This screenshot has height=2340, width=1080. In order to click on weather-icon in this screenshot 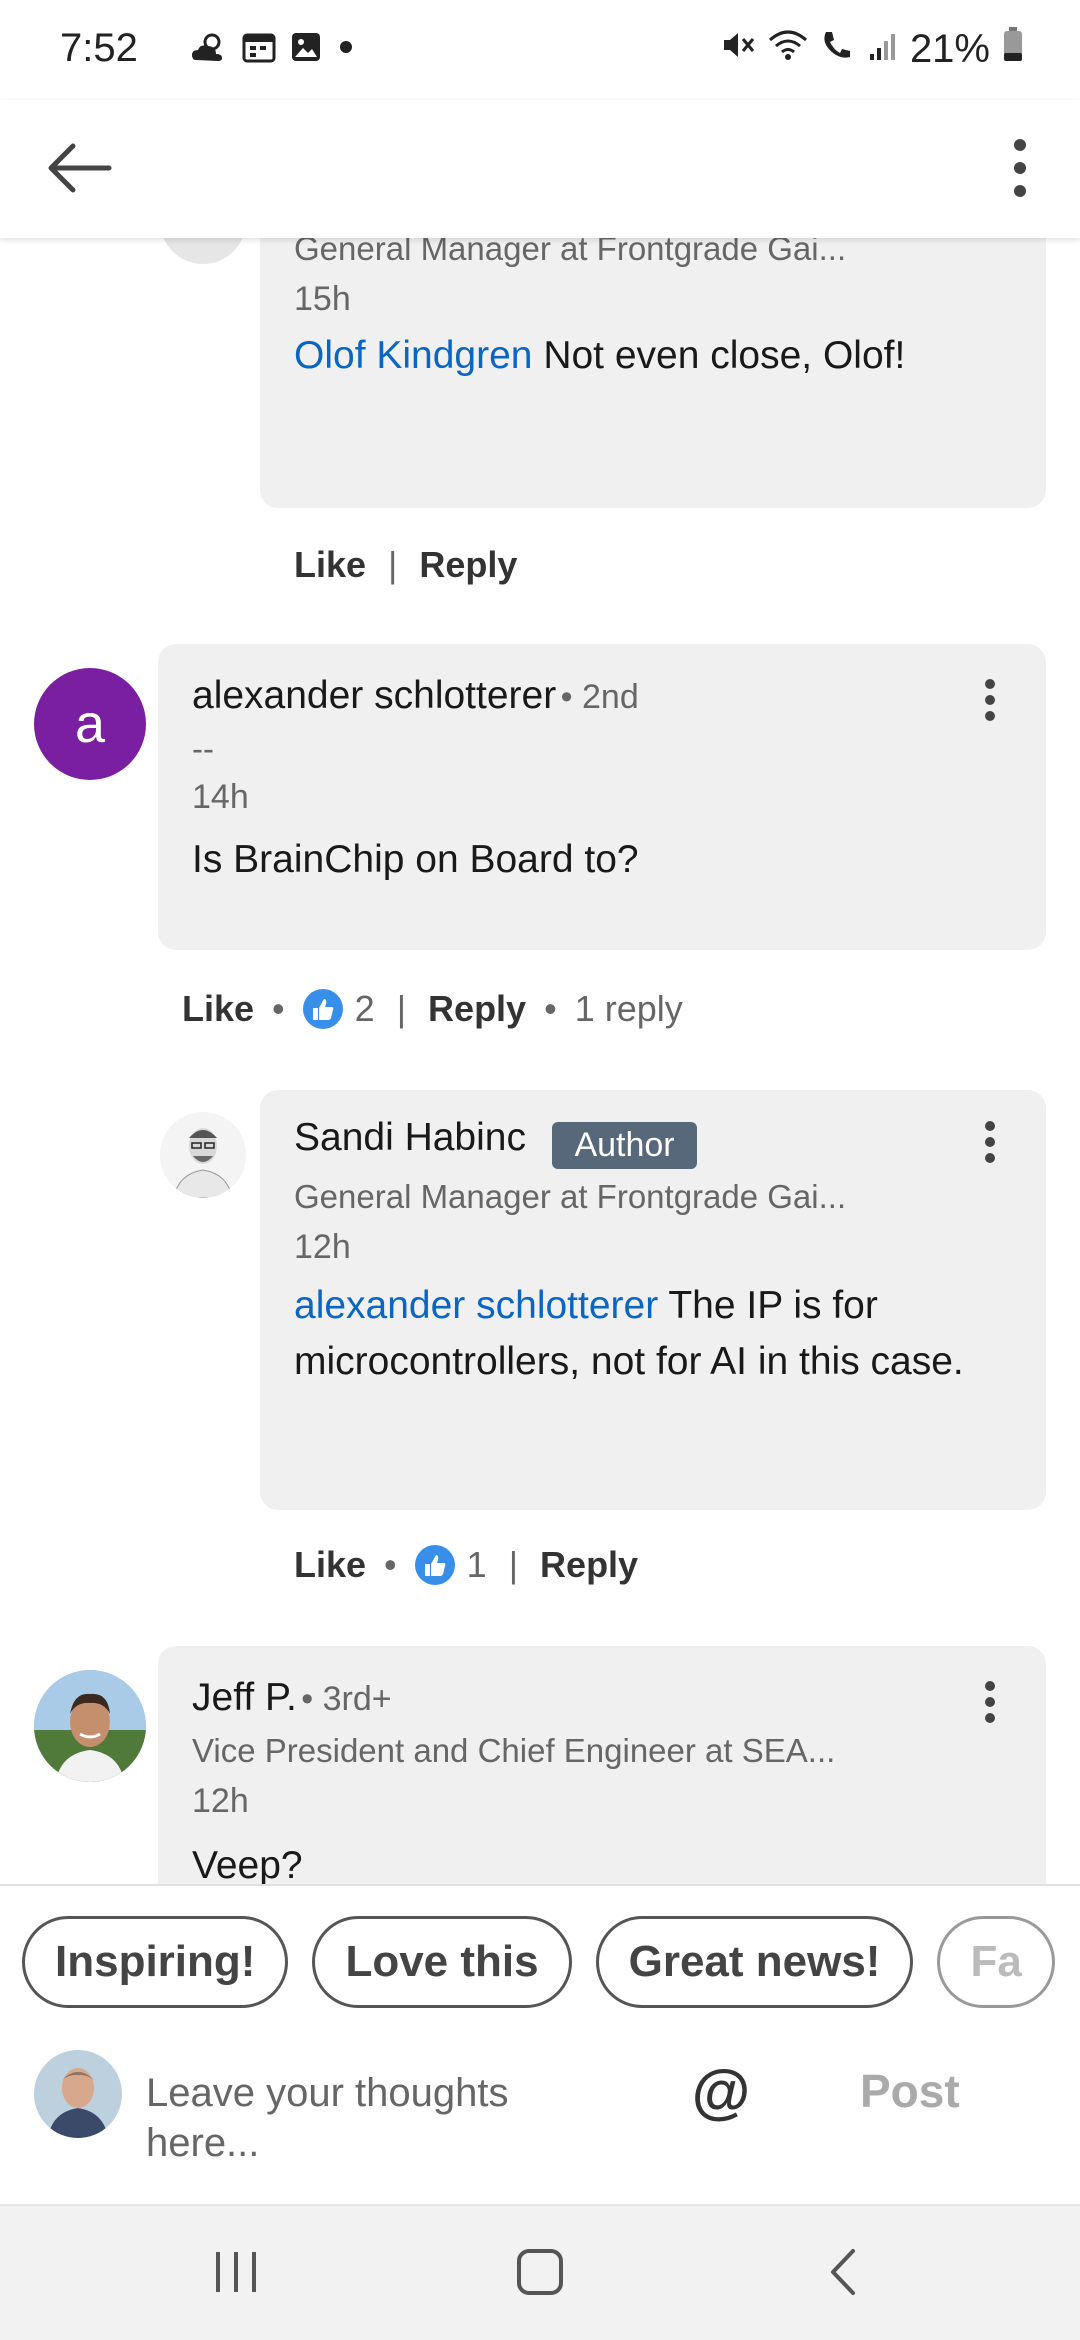, I will do `click(209, 49)`.